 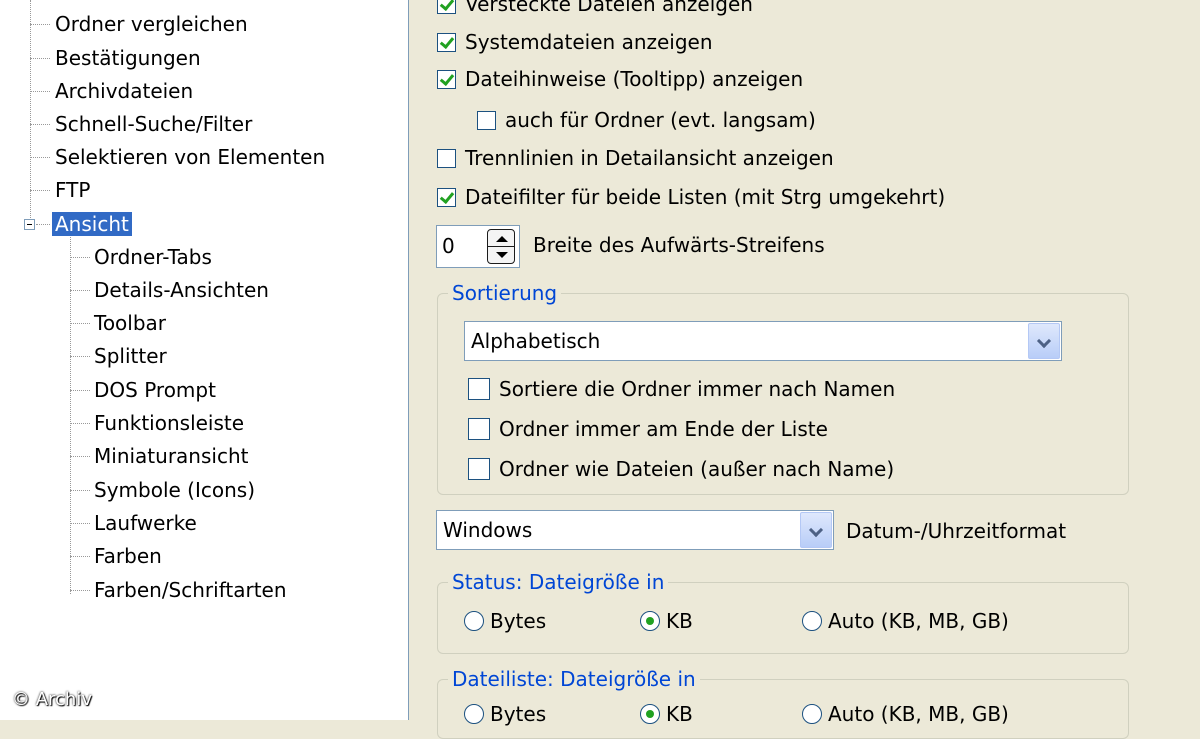 I want to click on tree-item-splitter: Splitter, so click(x=130, y=356).